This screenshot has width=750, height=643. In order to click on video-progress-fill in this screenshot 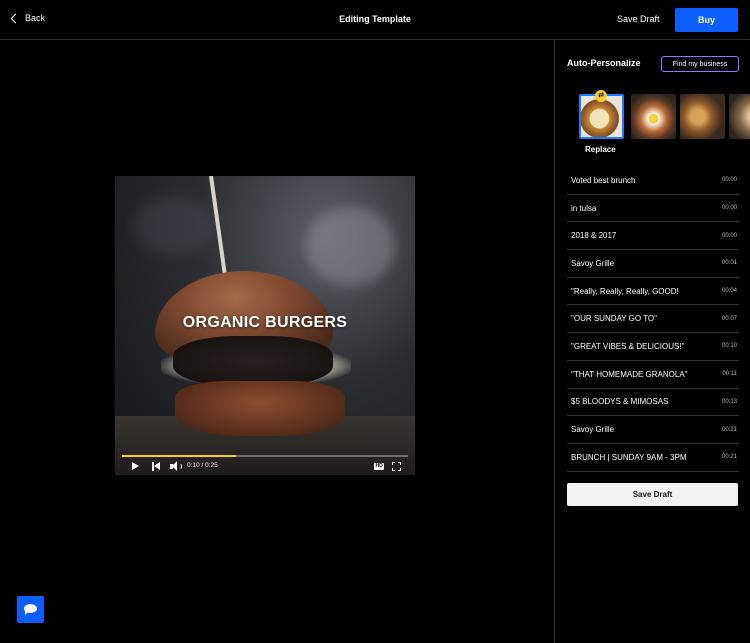, I will do `click(179, 456)`.